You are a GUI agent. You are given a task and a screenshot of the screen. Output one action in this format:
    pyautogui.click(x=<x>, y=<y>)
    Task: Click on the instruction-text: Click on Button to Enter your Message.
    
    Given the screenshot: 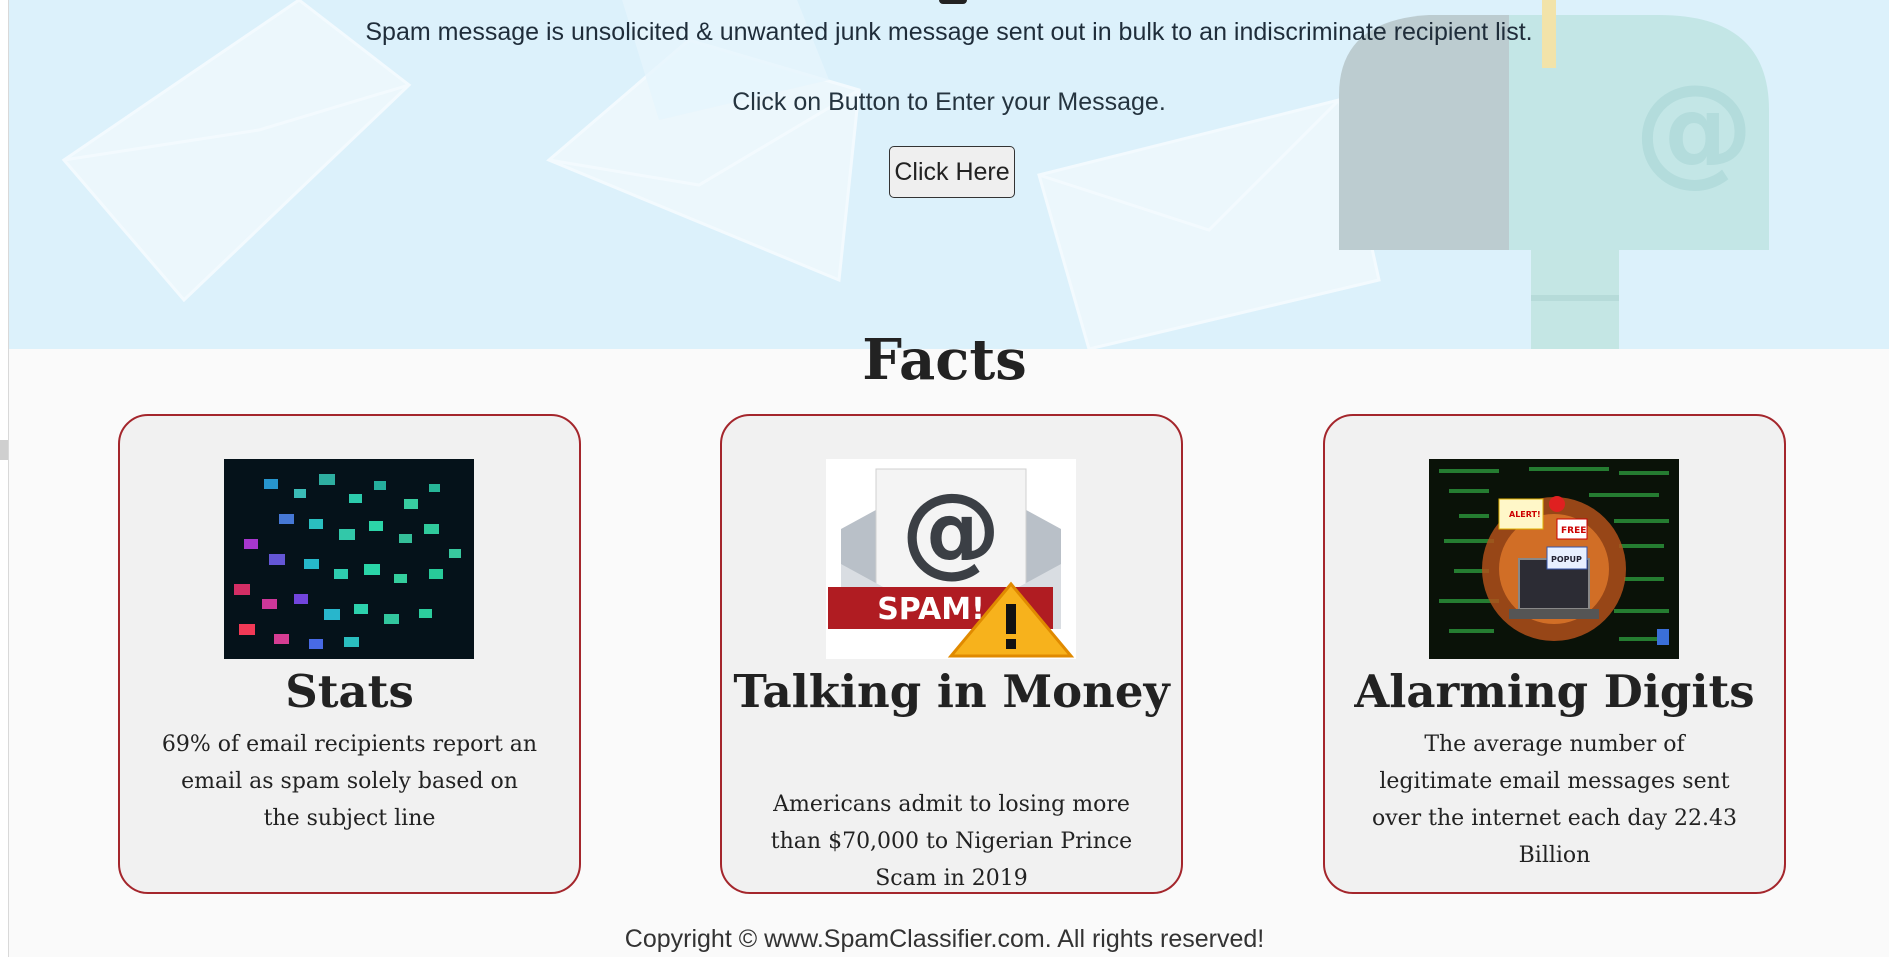 What is the action you would take?
    pyautogui.click(x=949, y=102)
    